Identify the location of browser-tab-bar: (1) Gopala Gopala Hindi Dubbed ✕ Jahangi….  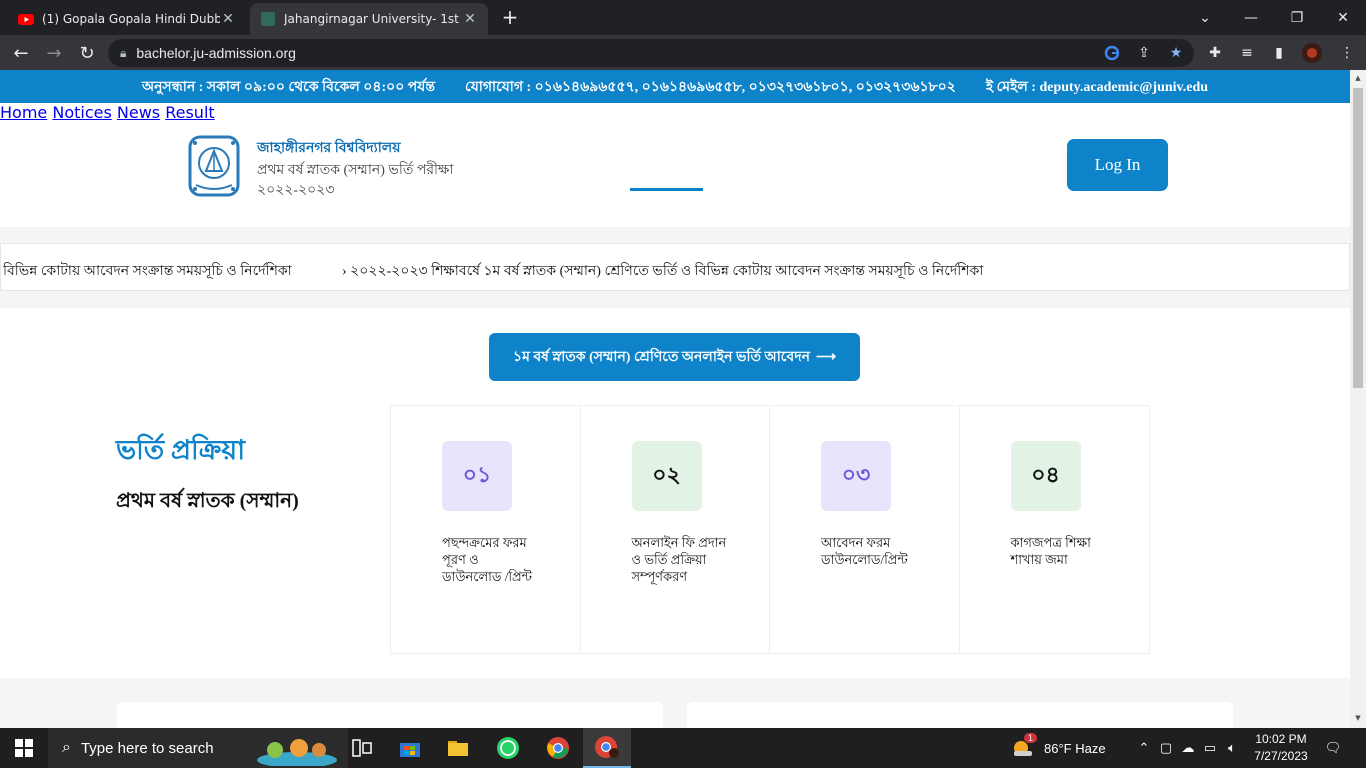
(683, 17).